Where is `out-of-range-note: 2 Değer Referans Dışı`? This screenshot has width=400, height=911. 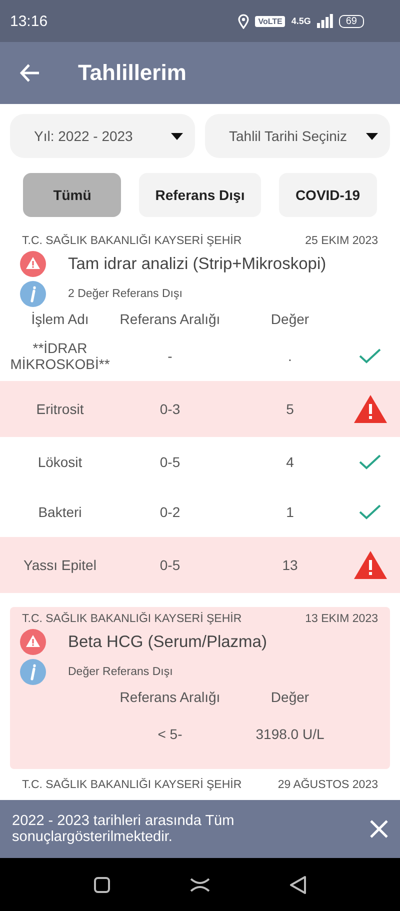
out-of-range-note: 2 Değer Referans Dışı is located at coordinates (125, 294).